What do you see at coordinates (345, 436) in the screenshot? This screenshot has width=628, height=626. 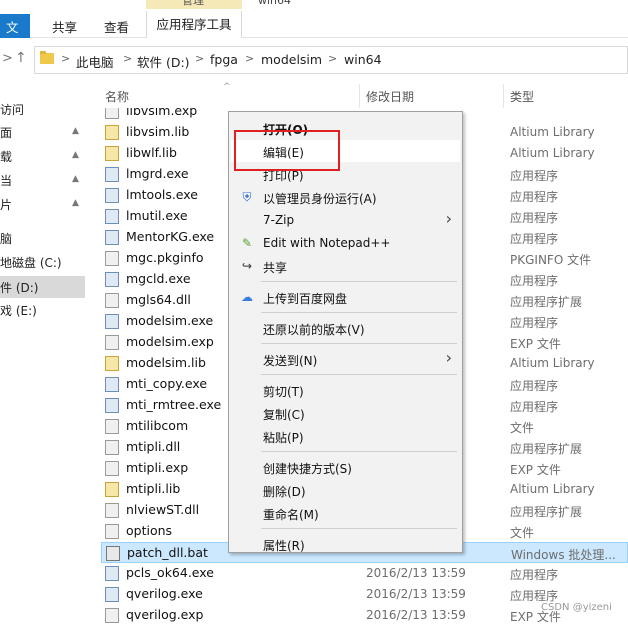 I see `context-menu-item: 粘贴(P)` at bounding box center [345, 436].